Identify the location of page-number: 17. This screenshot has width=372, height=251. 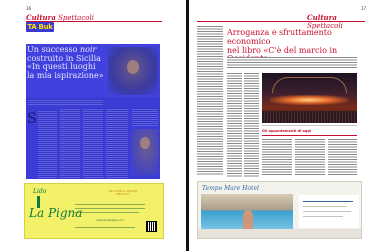
(364, 8).